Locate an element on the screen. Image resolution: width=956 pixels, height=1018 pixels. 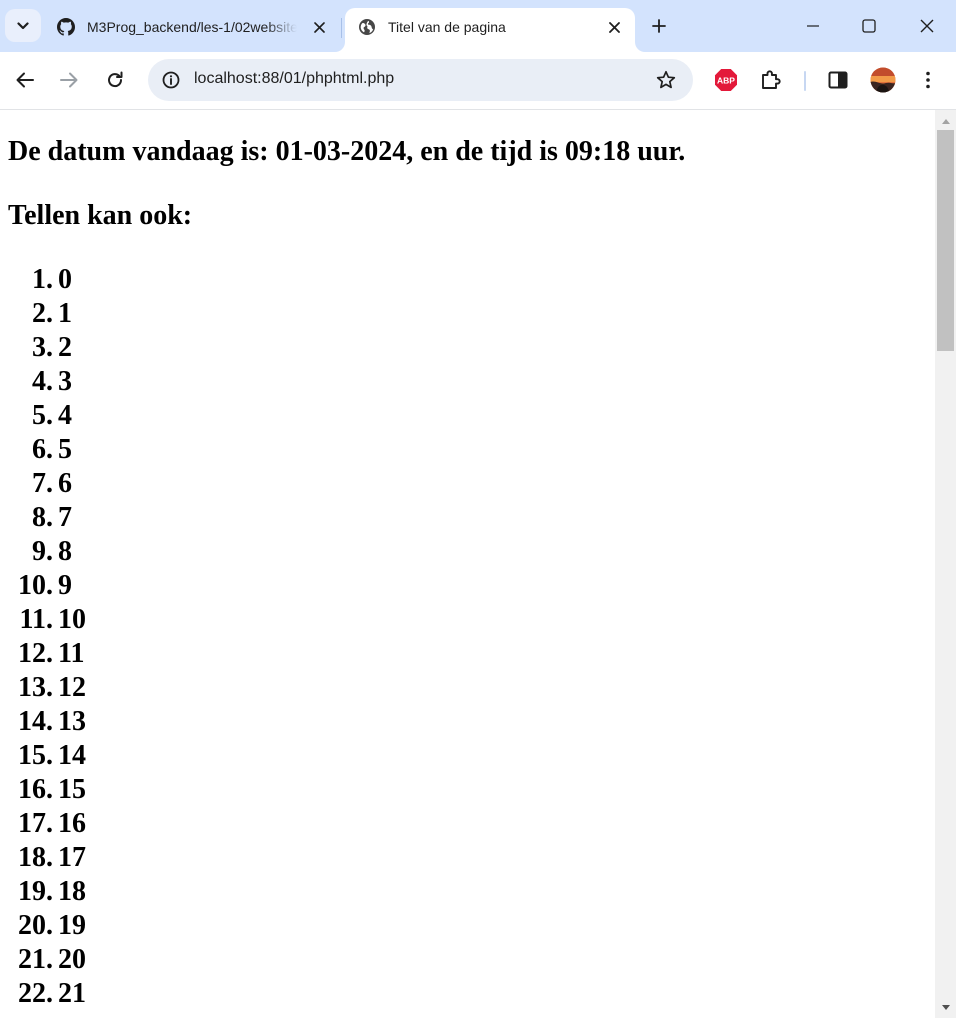
profile-button is located at coordinates (883, 80).